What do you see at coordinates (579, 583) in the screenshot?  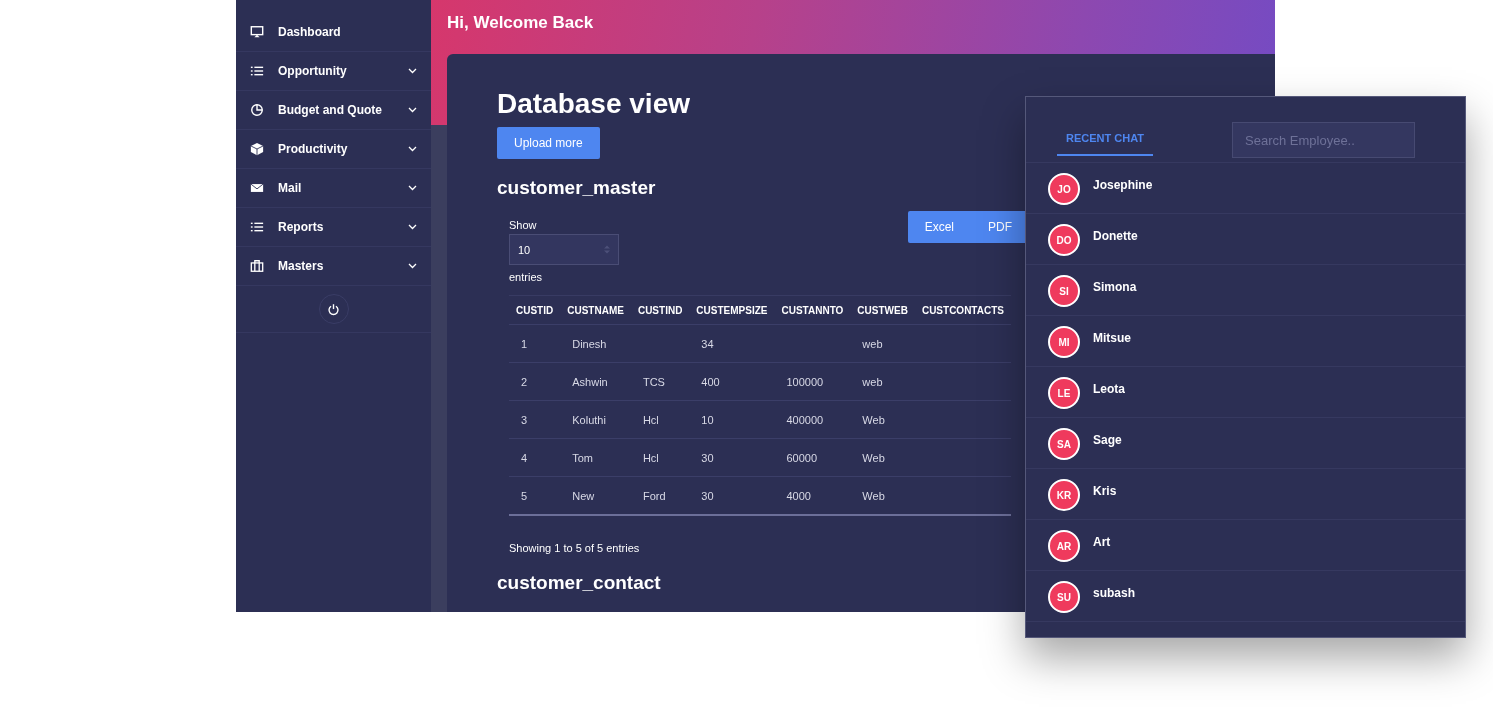 I see `section-title: customer_contact` at bounding box center [579, 583].